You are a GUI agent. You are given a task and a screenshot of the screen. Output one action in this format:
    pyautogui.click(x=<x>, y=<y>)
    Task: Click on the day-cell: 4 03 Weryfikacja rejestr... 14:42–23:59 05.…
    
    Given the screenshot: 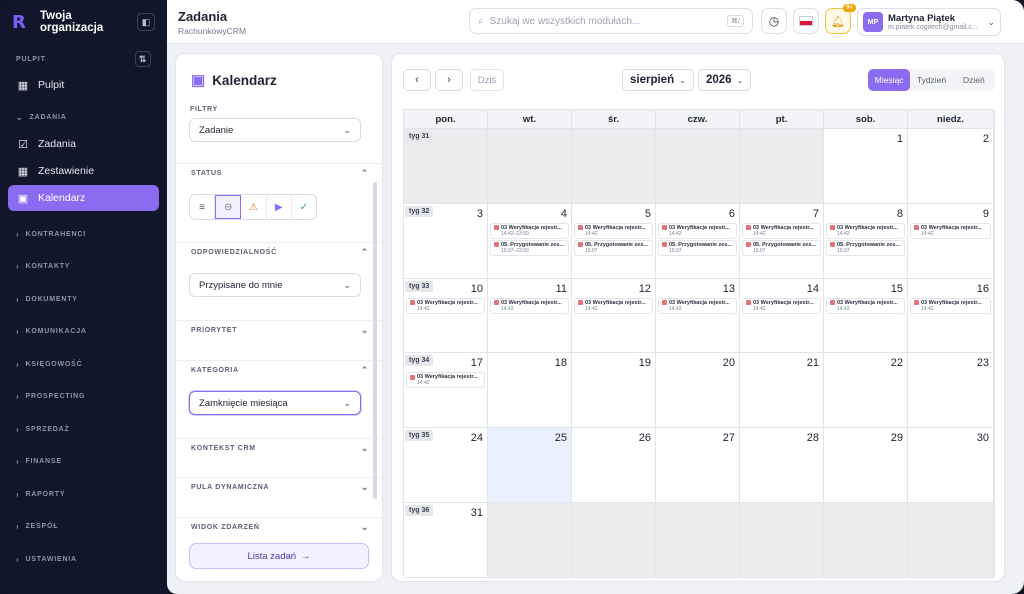 What is the action you would take?
    pyautogui.click(x=530, y=241)
    